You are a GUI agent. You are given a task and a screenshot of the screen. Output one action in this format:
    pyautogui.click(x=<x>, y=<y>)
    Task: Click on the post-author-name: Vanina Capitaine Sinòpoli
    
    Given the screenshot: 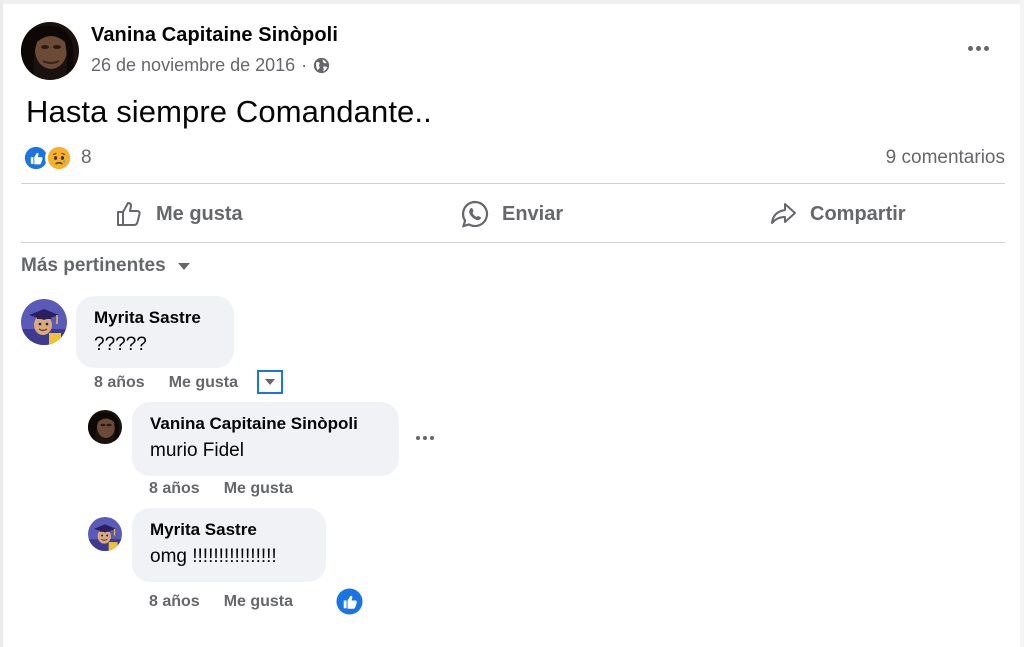 What is the action you would take?
    pyautogui.click(x=214, y=35)
    